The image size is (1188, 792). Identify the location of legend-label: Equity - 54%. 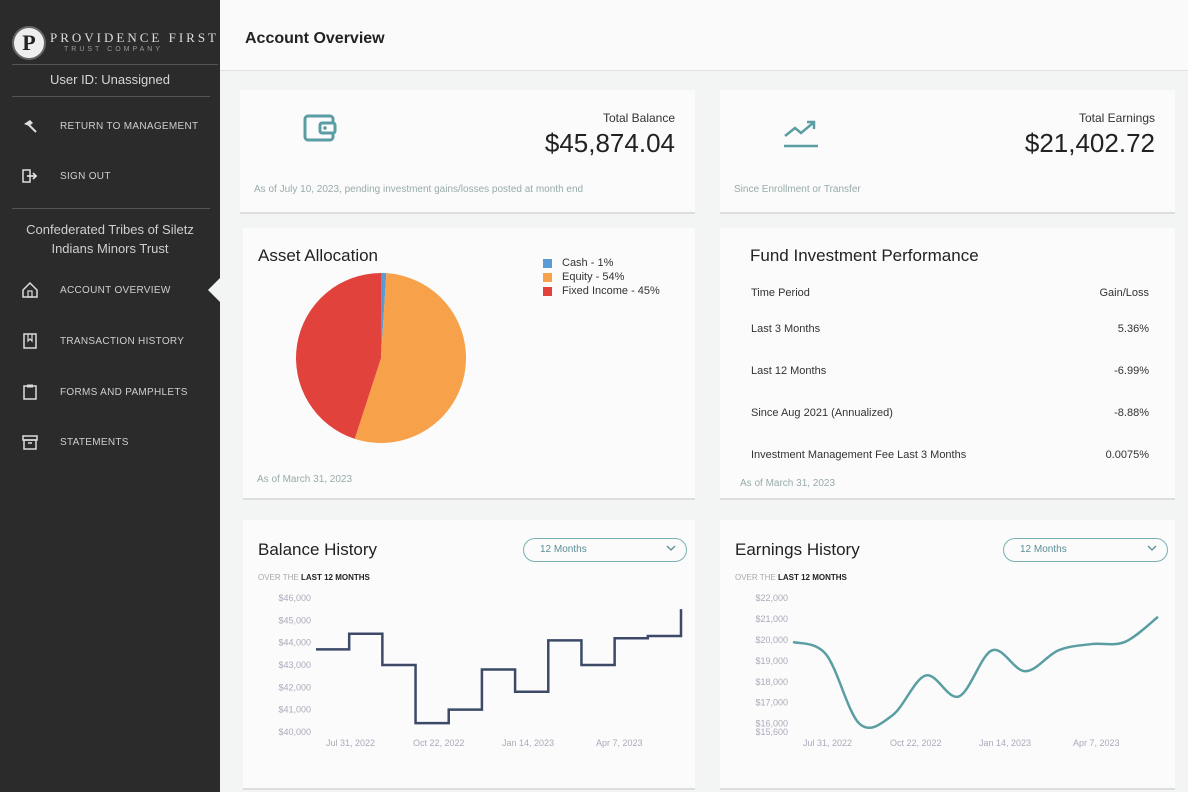
(593, 277).